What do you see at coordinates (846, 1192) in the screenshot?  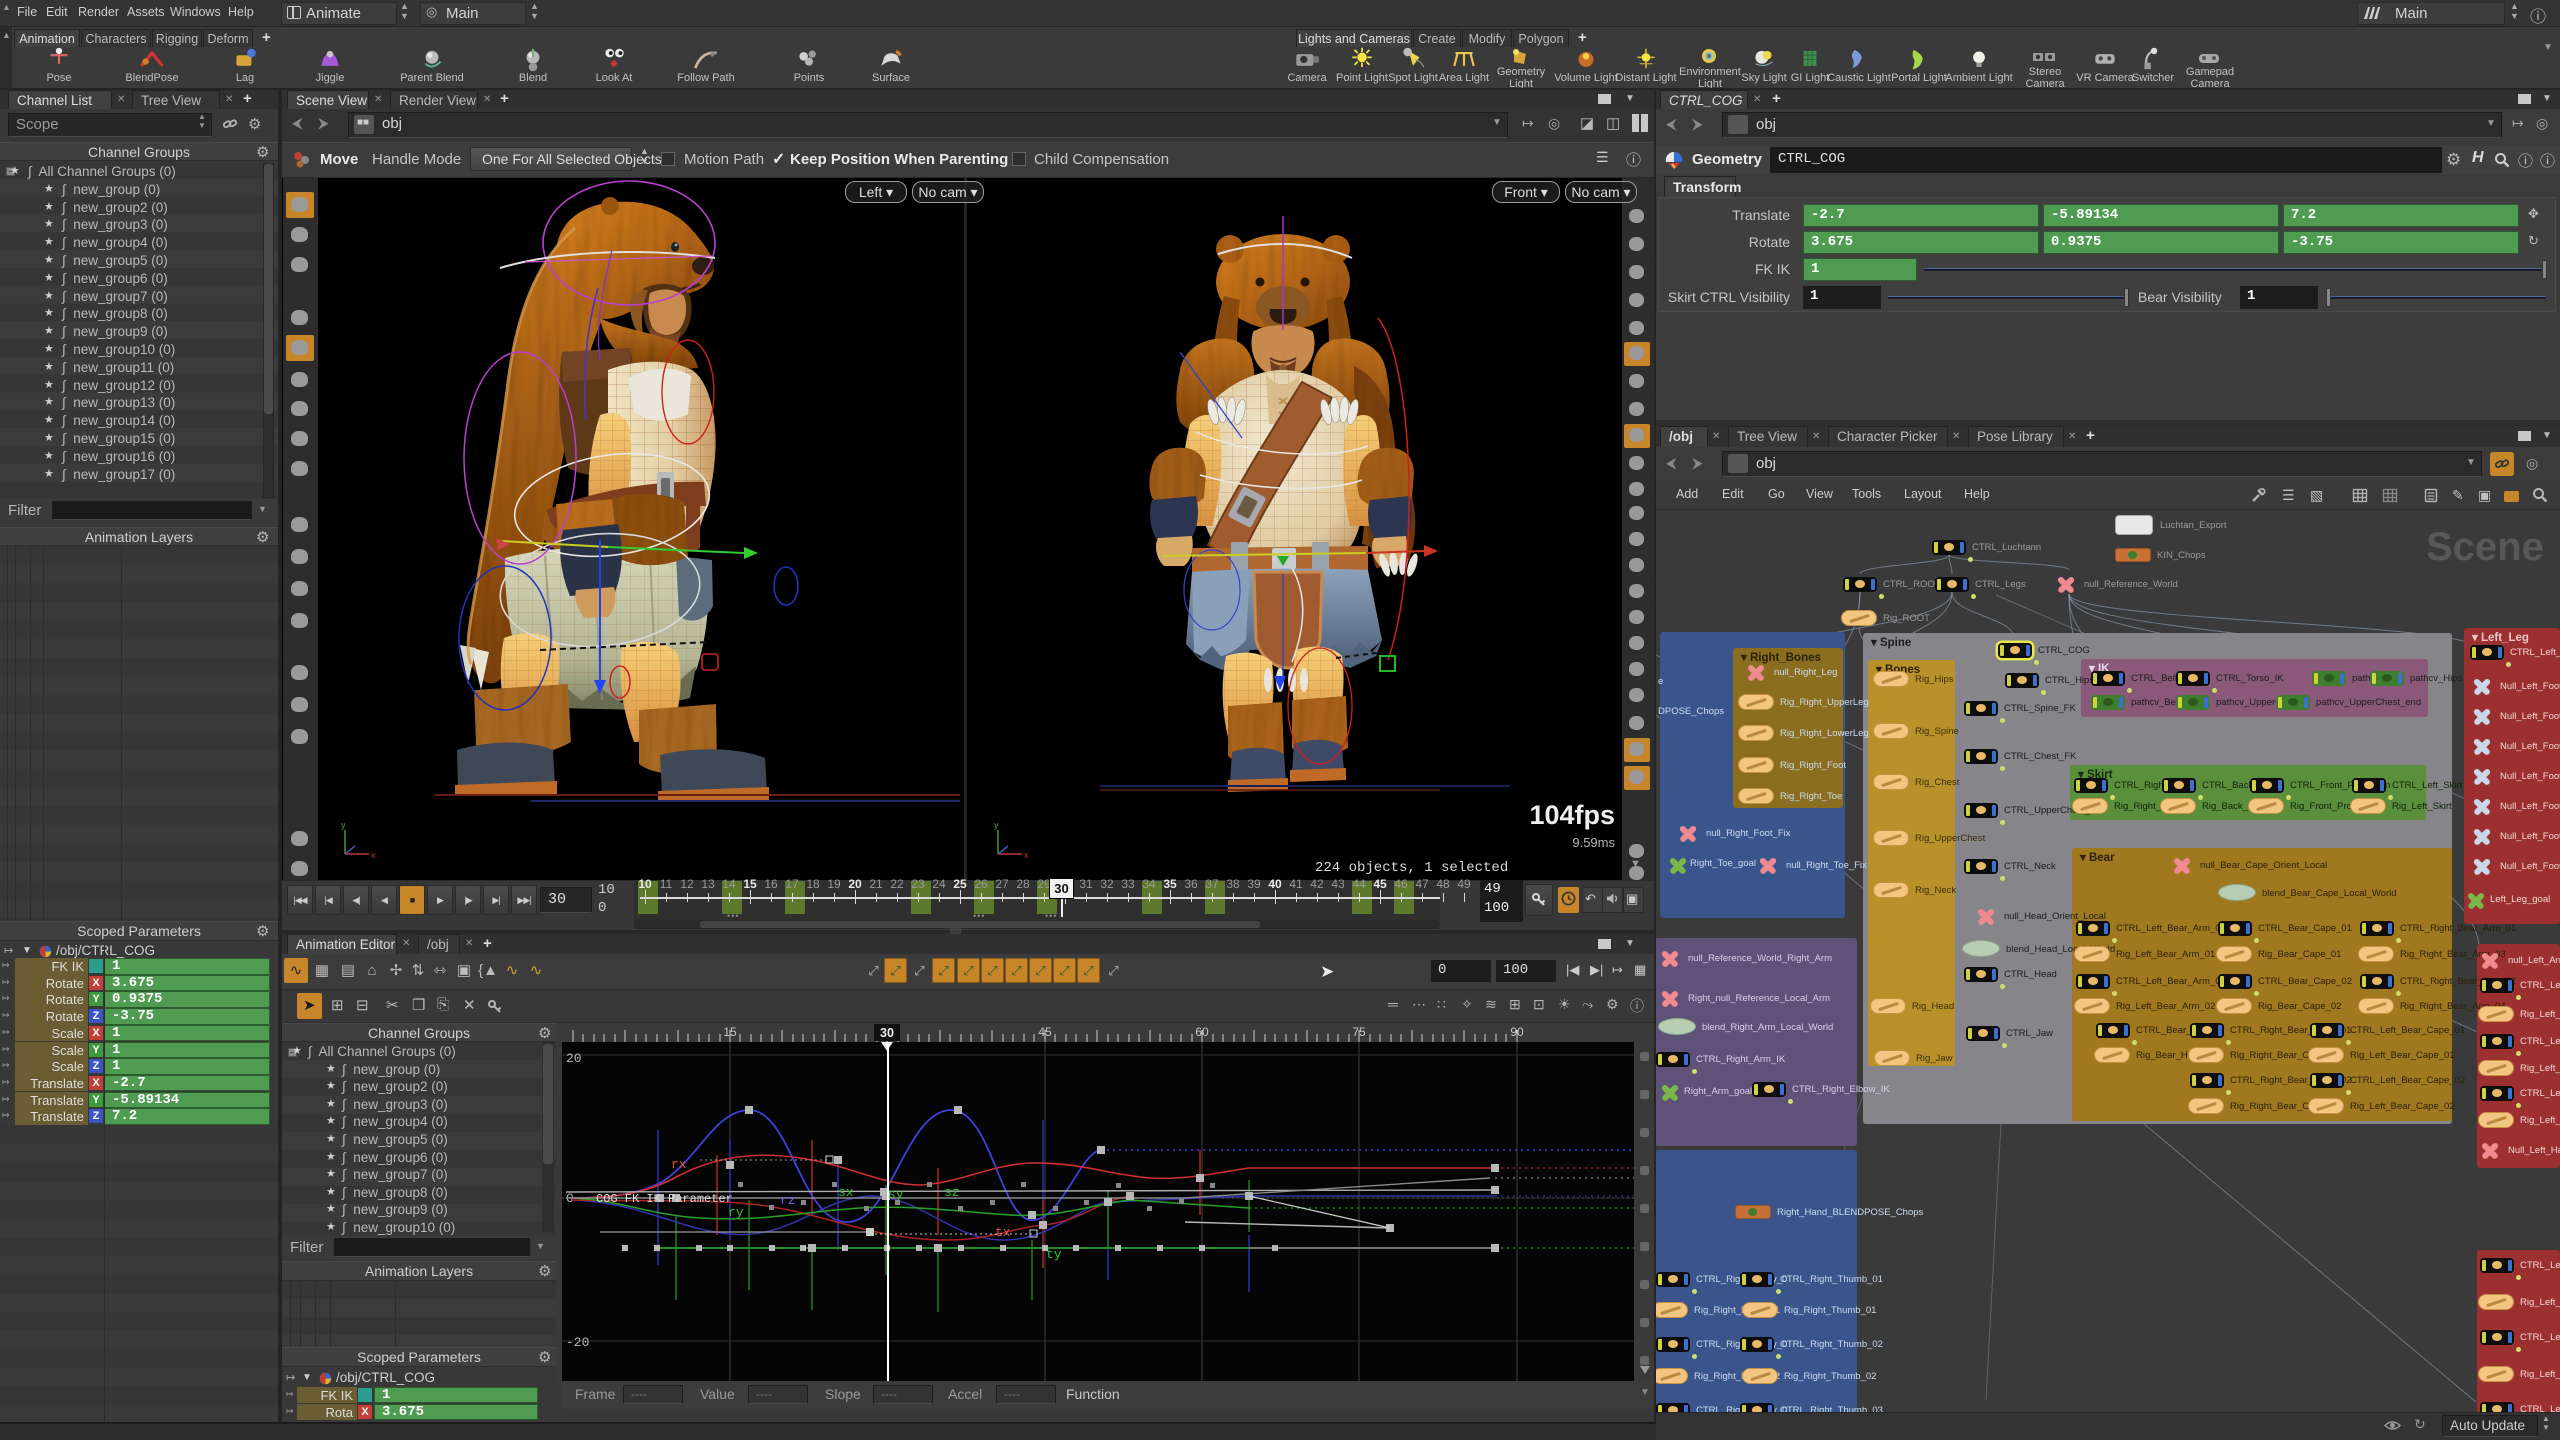 I see `svg-text: sx` at bounding box center [846, 1192].